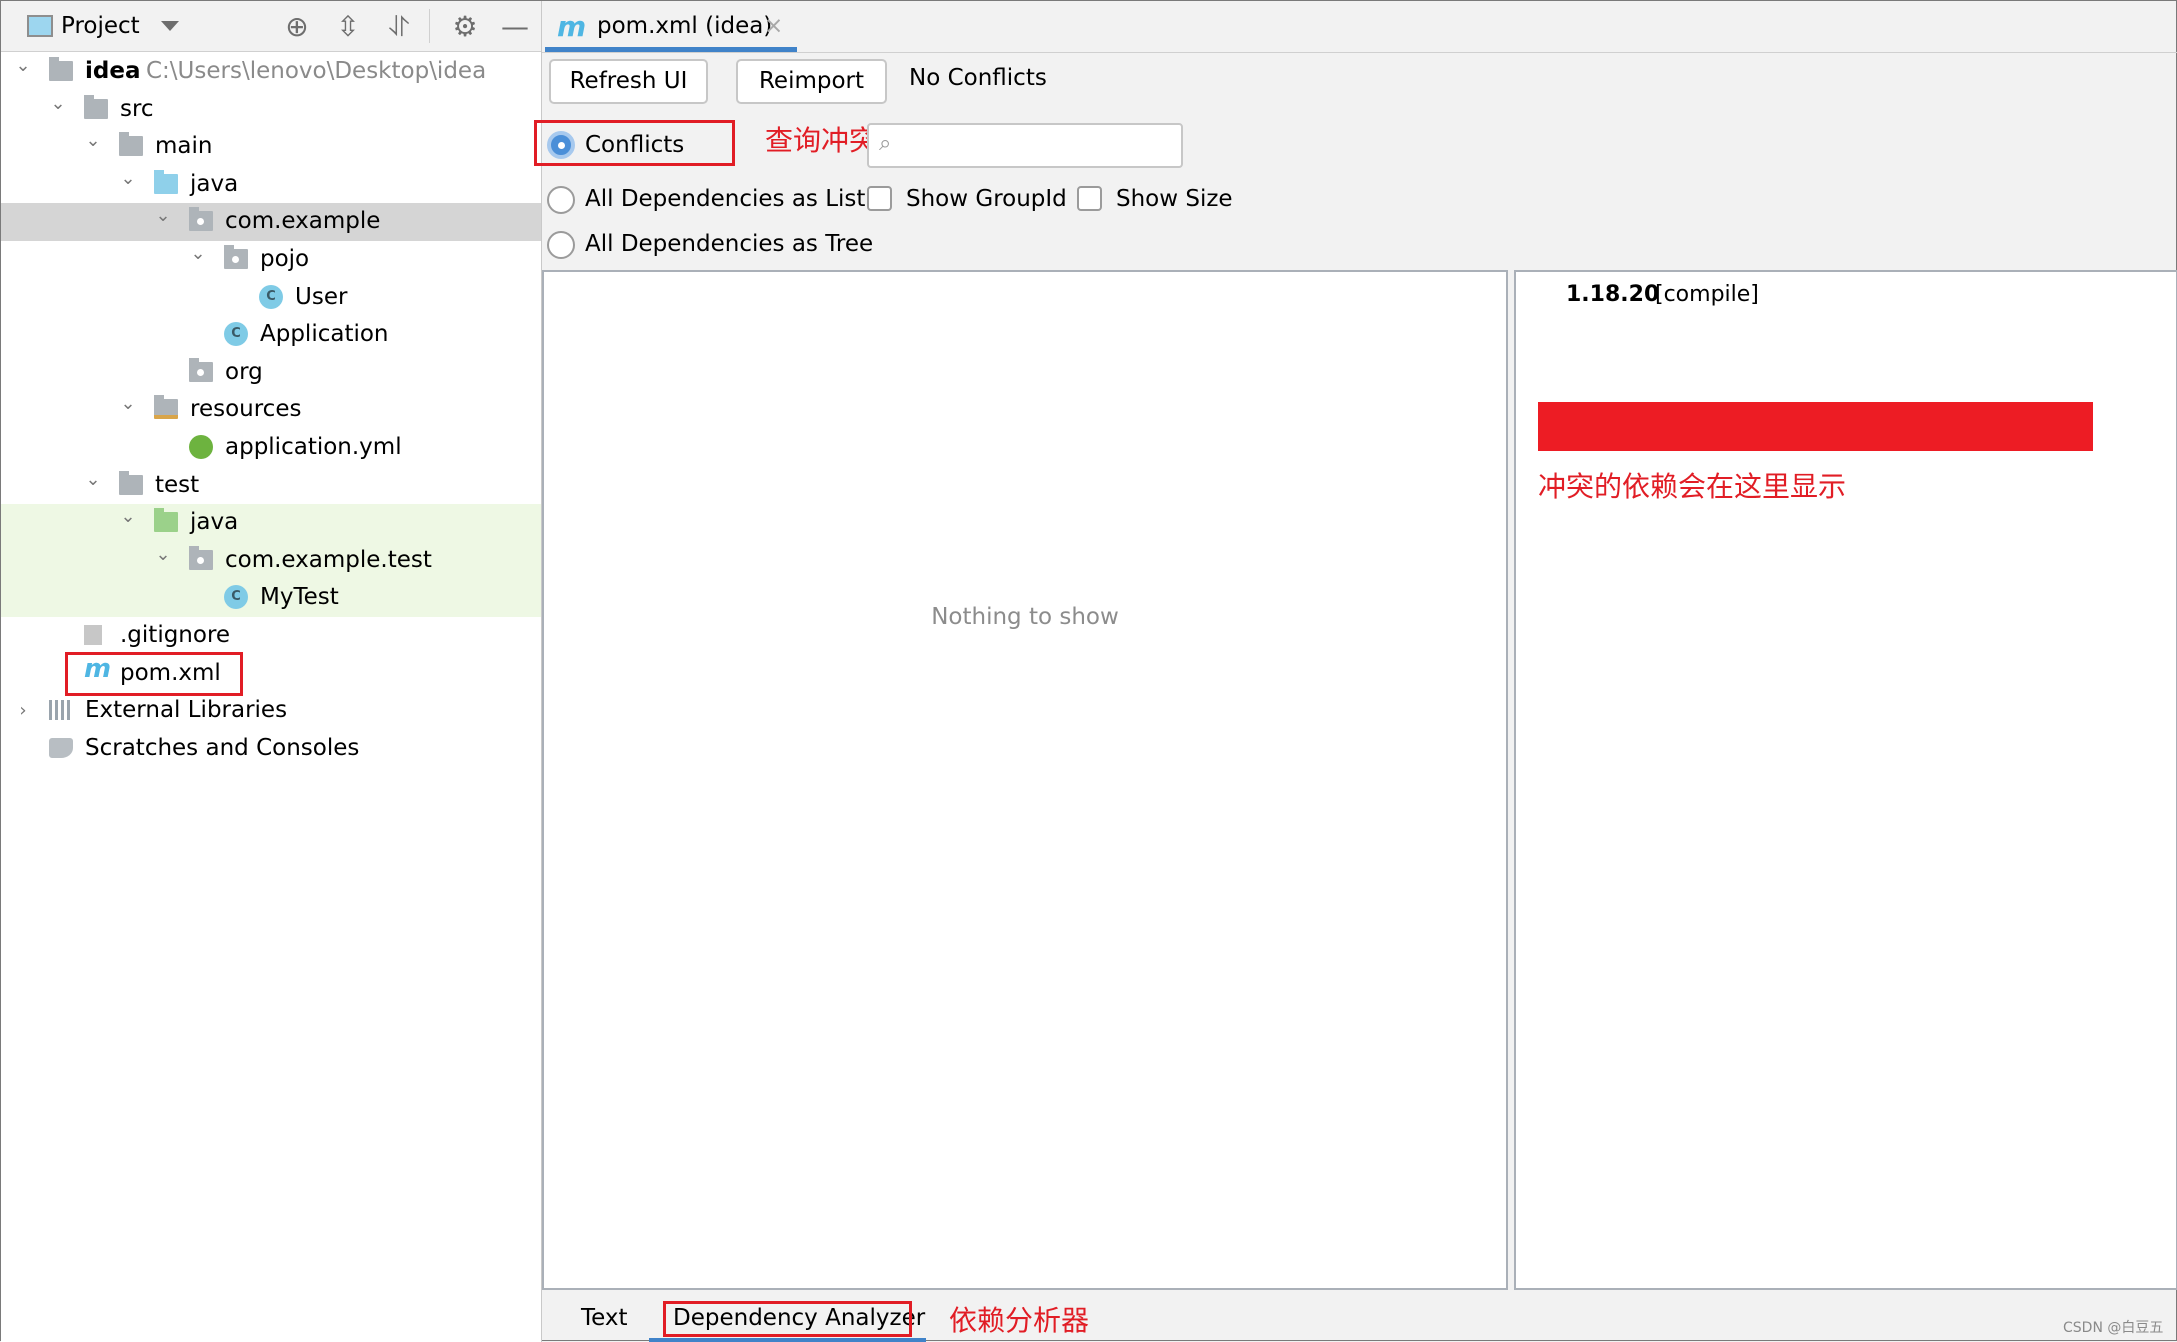 The width and height of the screenshot is (2177, 1342). What do you see at coordinates (23, 711) in the screenshot?
I see `chevron-right-icon: ›` at bounding box center [23, 711].